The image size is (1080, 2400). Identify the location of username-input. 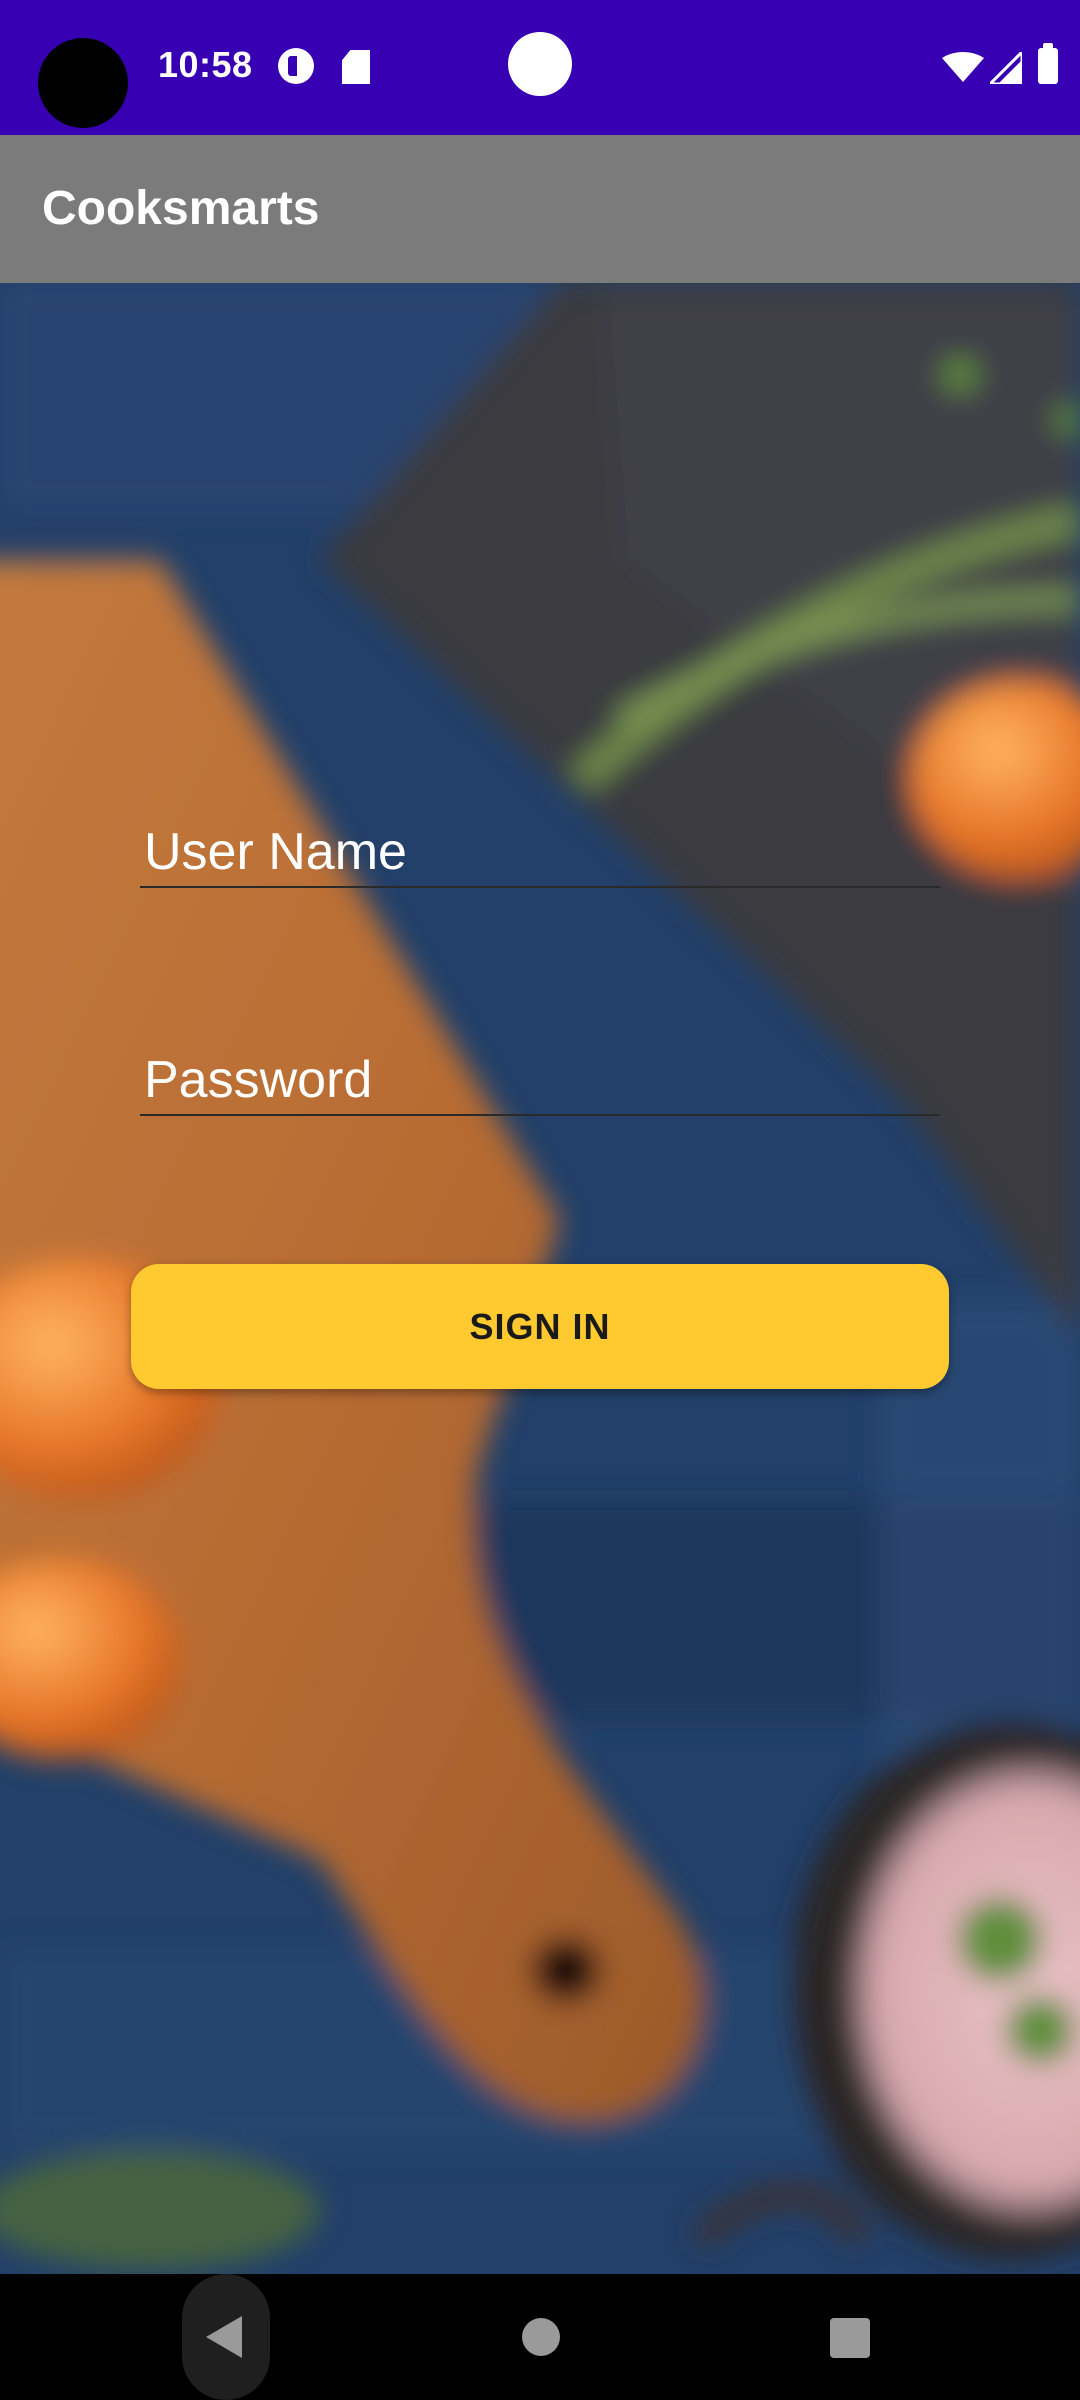
(540, 855).